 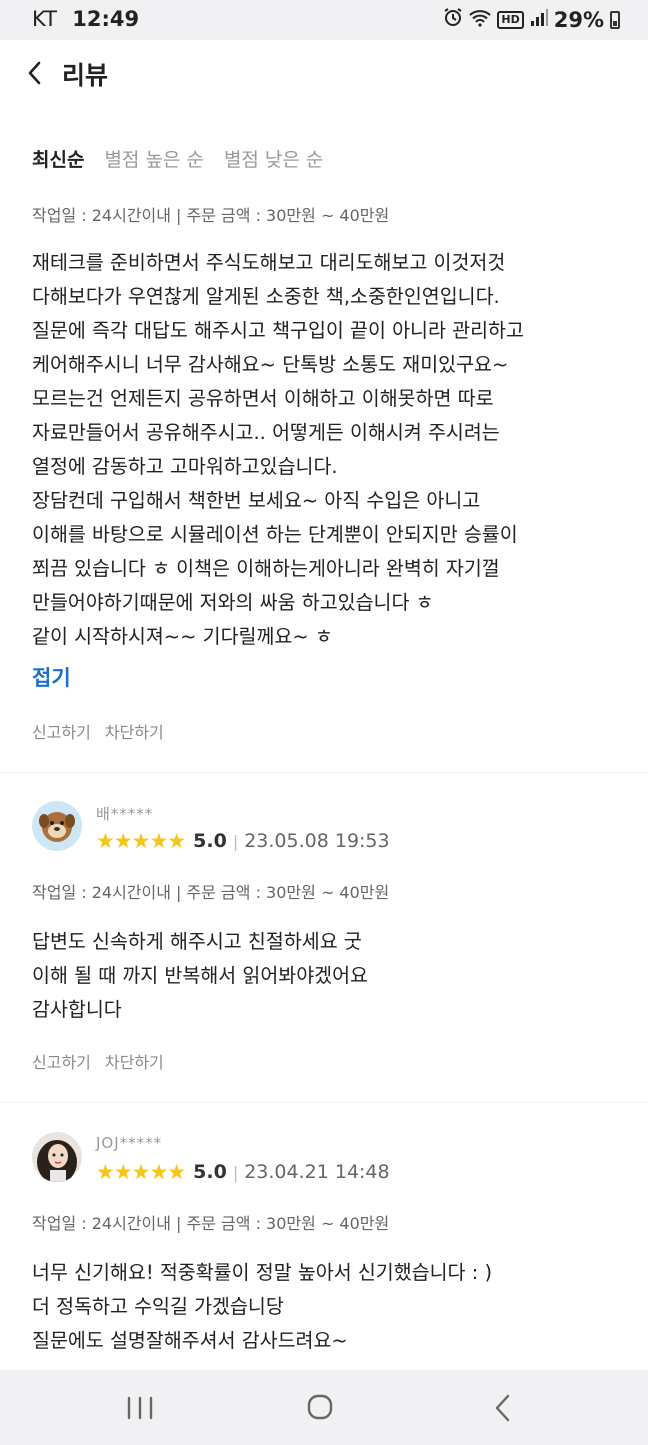 What do you see at coordinates (51, 677) in the screenshot?
I see `collapse-link: 접기` at bounding box center [51, 677].